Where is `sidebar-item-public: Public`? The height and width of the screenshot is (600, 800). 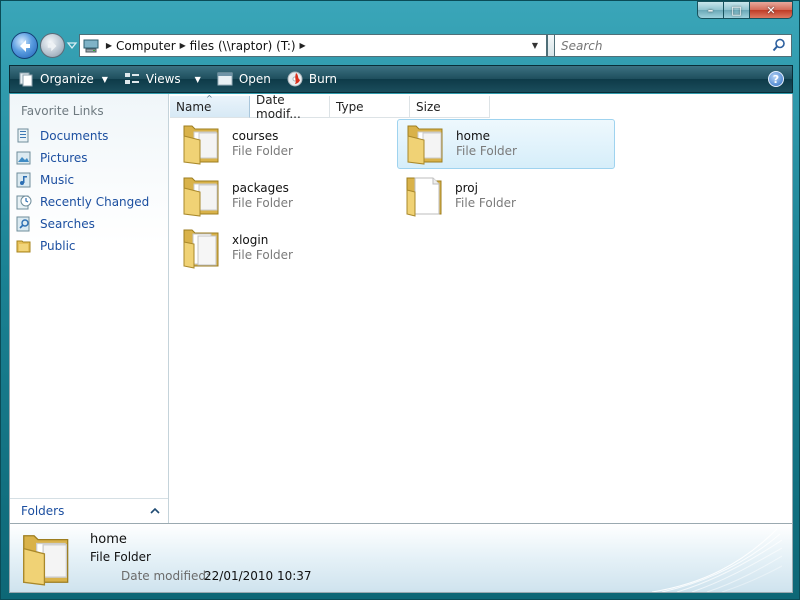
sidebar-item-public: Public is located at coordinates (46, 246).